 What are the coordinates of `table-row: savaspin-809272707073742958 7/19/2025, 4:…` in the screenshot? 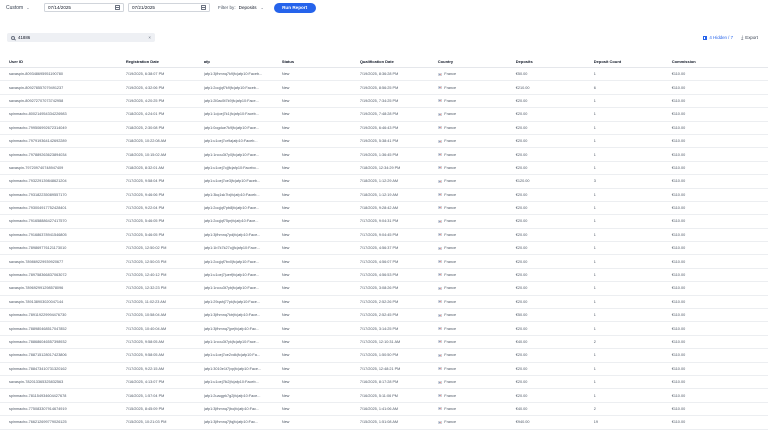 It's located at (384, 102).